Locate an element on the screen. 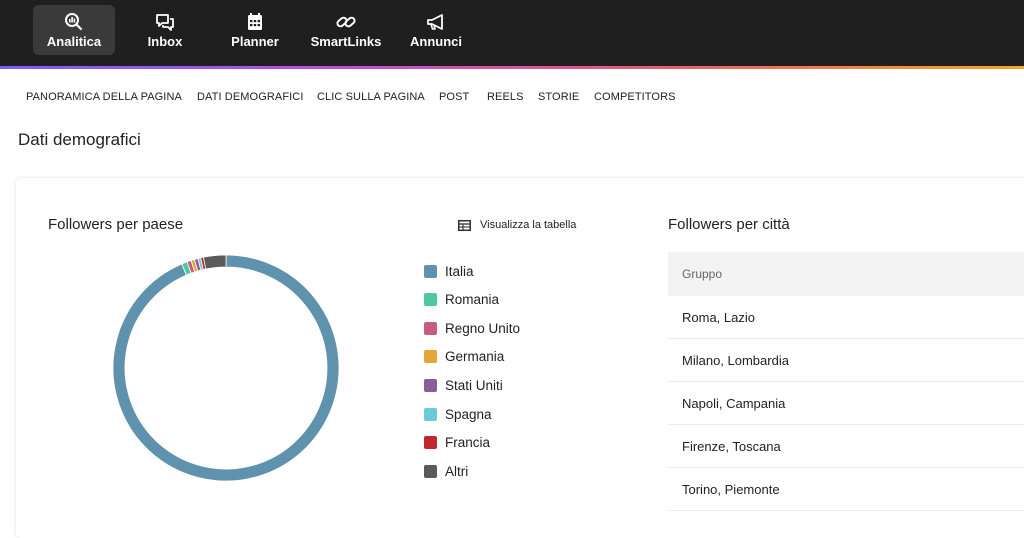 The width and height of the screenshot is (1024, 538). nav-item-smartlinks: SmartLinks is located at coordinates (346, 30).